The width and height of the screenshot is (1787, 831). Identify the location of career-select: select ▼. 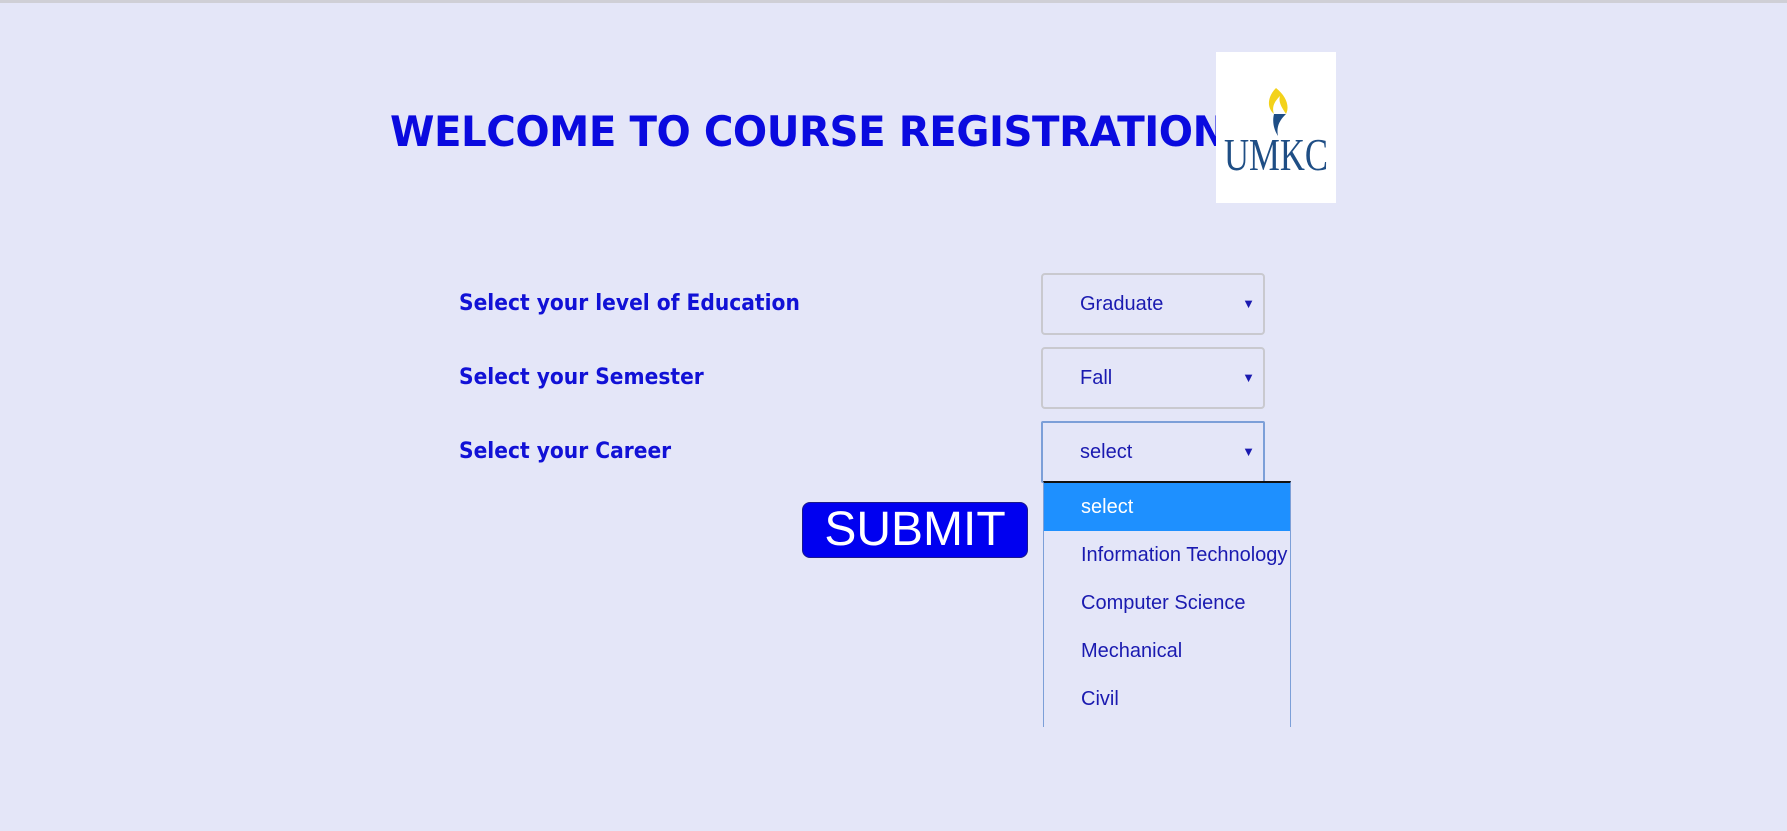
(1153, 452).